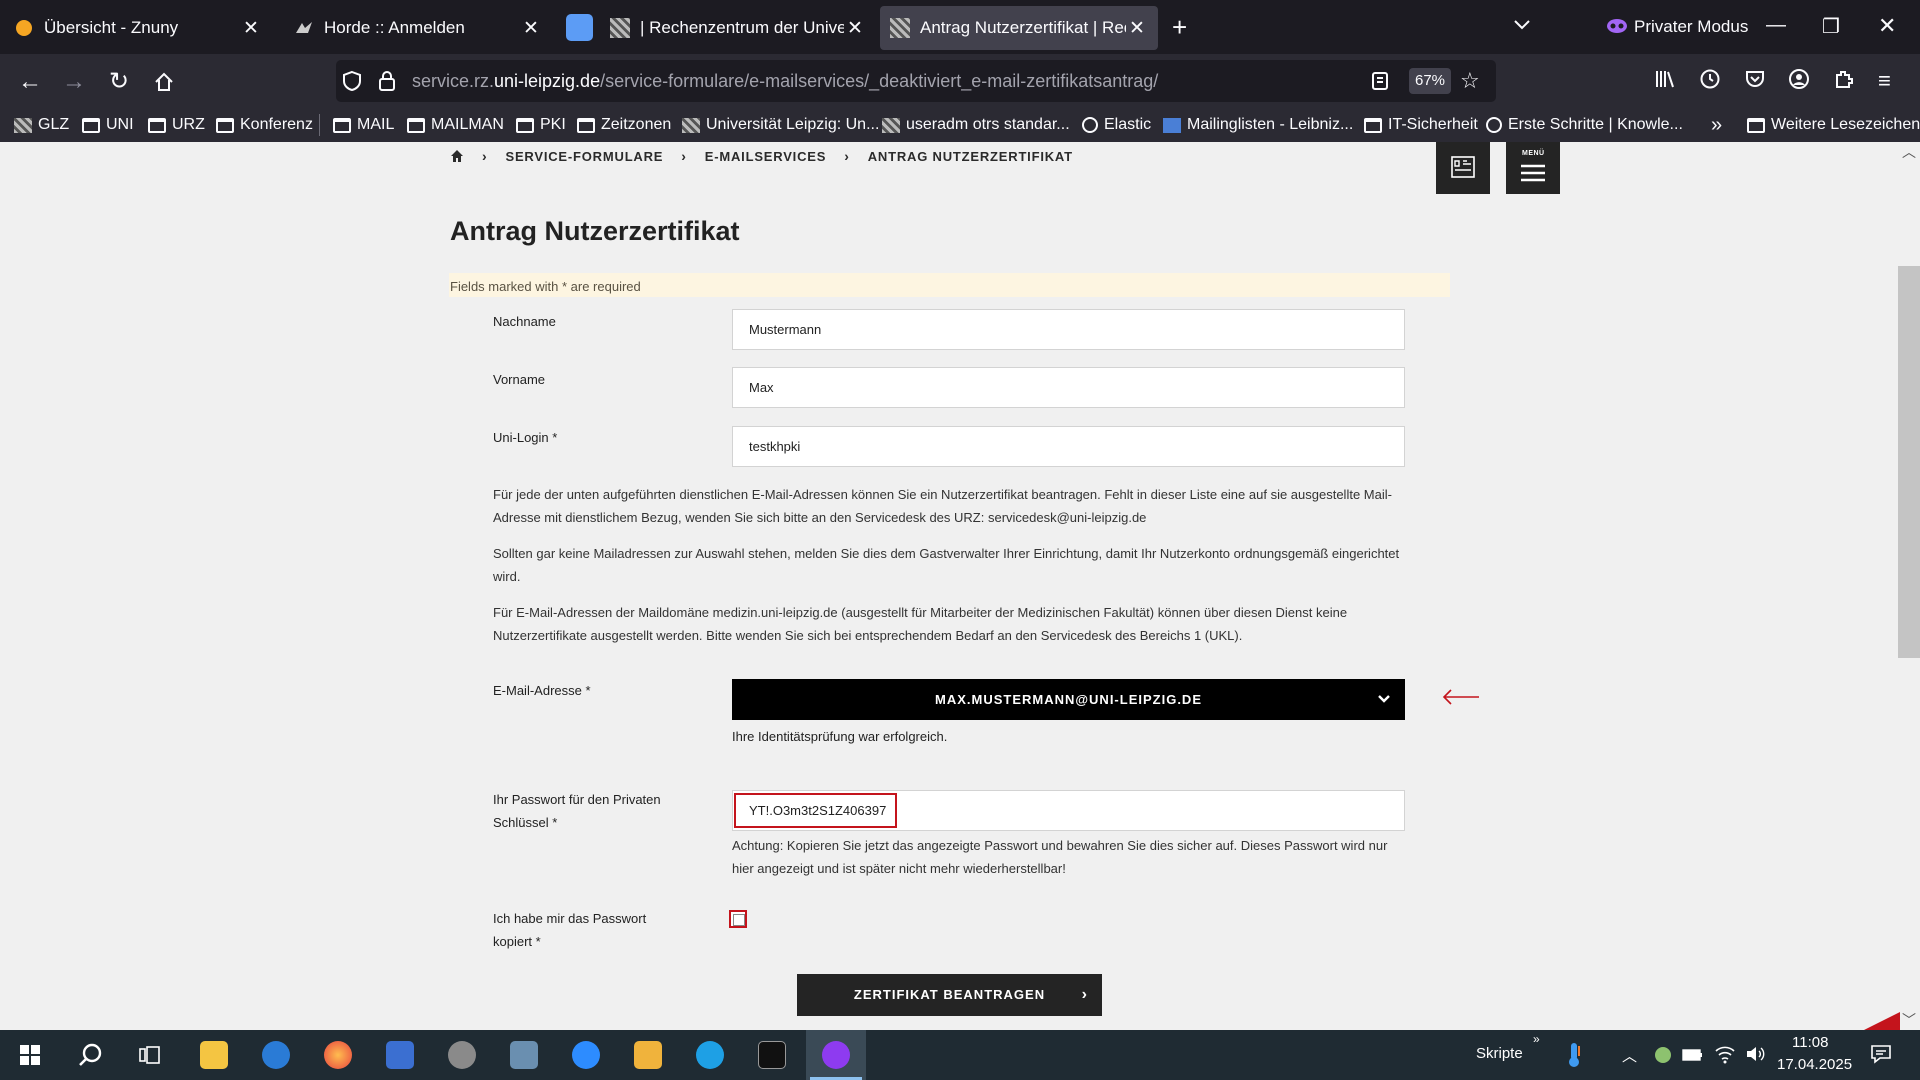 The width and height of the screenshot is (1920, 1080). I want to click on lrz-icon, so click(1172, 125).